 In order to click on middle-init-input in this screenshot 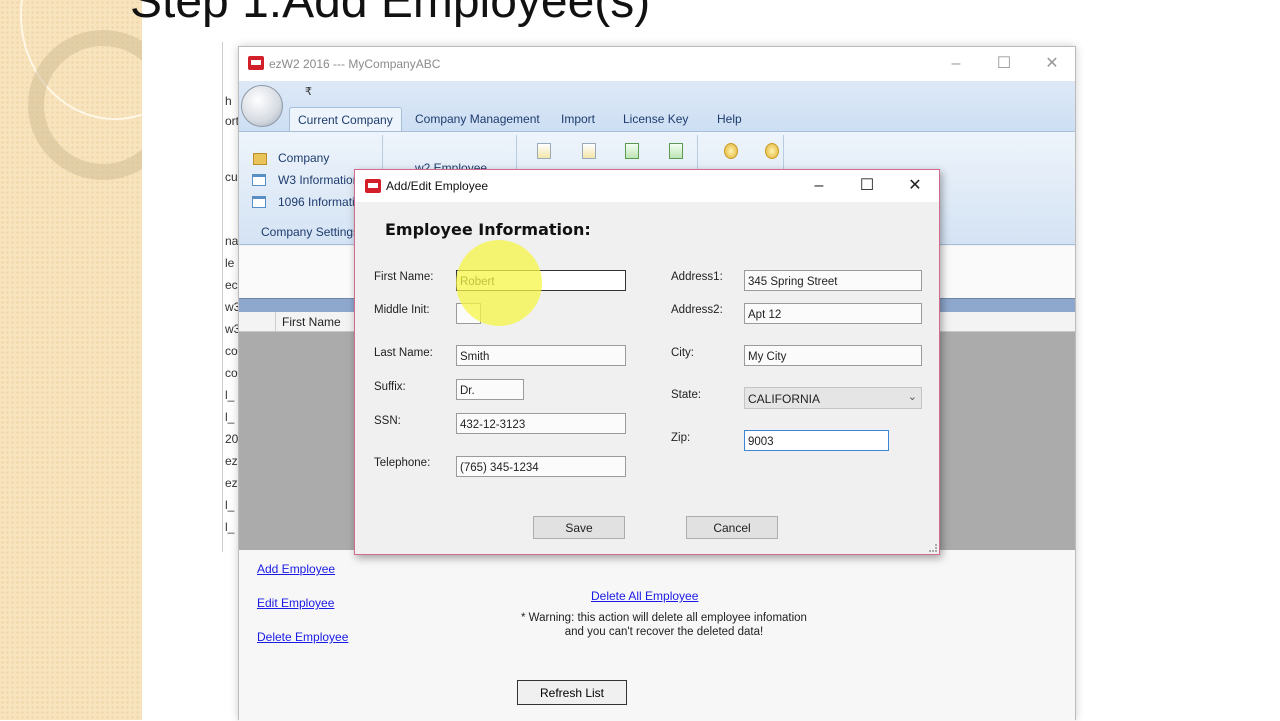, I will do `click(468, 313)`.